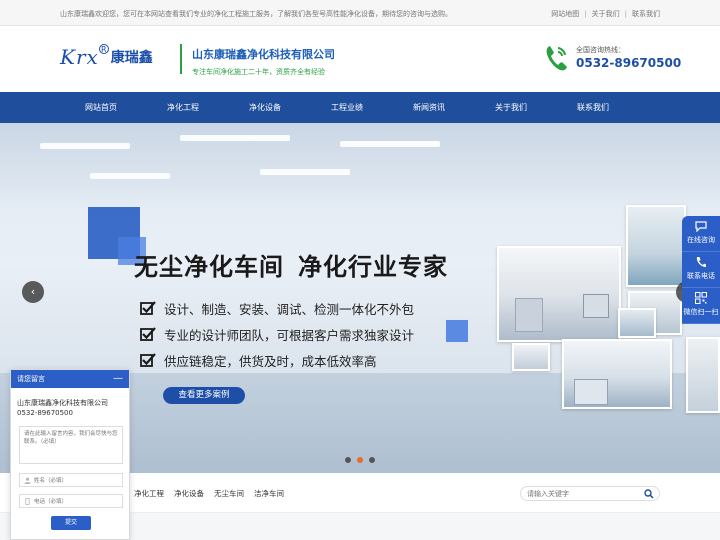  What do you see at coordinates (646, 14) in the screenshot?
I see `top-link-contact: 联系我们` at bounding box center [646, 14].